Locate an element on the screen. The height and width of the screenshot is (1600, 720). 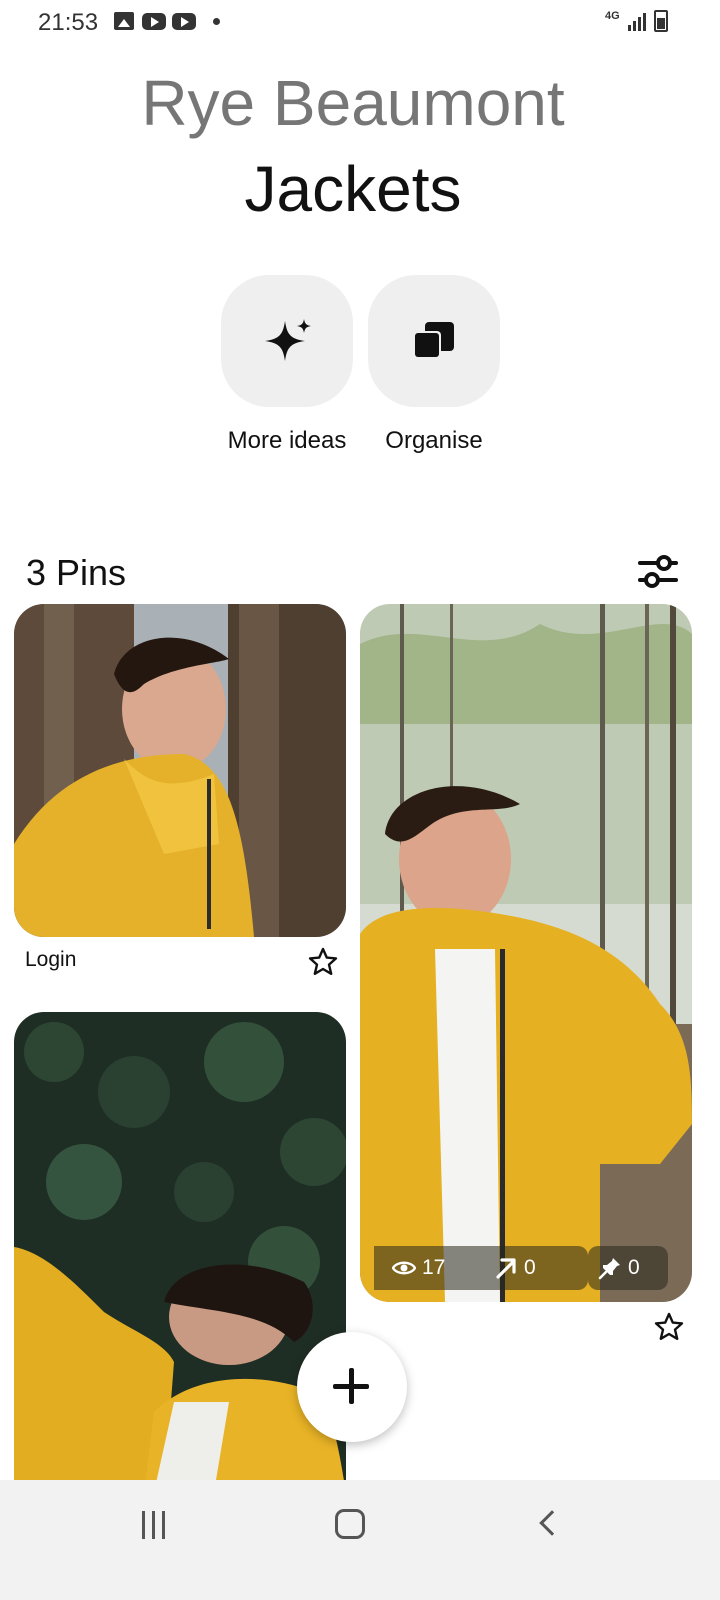
board-owner-name: Rye Beaumont is located at coordinates (353, 103).